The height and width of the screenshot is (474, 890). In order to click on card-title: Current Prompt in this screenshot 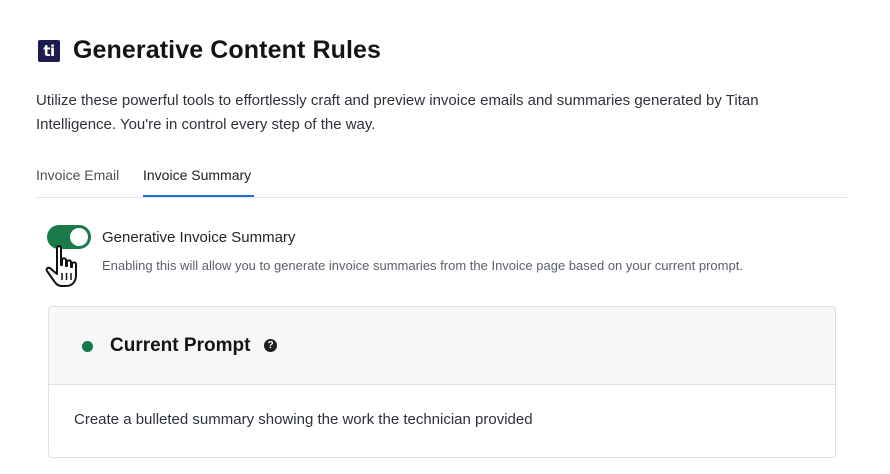, I will do `click(180, 345)`.